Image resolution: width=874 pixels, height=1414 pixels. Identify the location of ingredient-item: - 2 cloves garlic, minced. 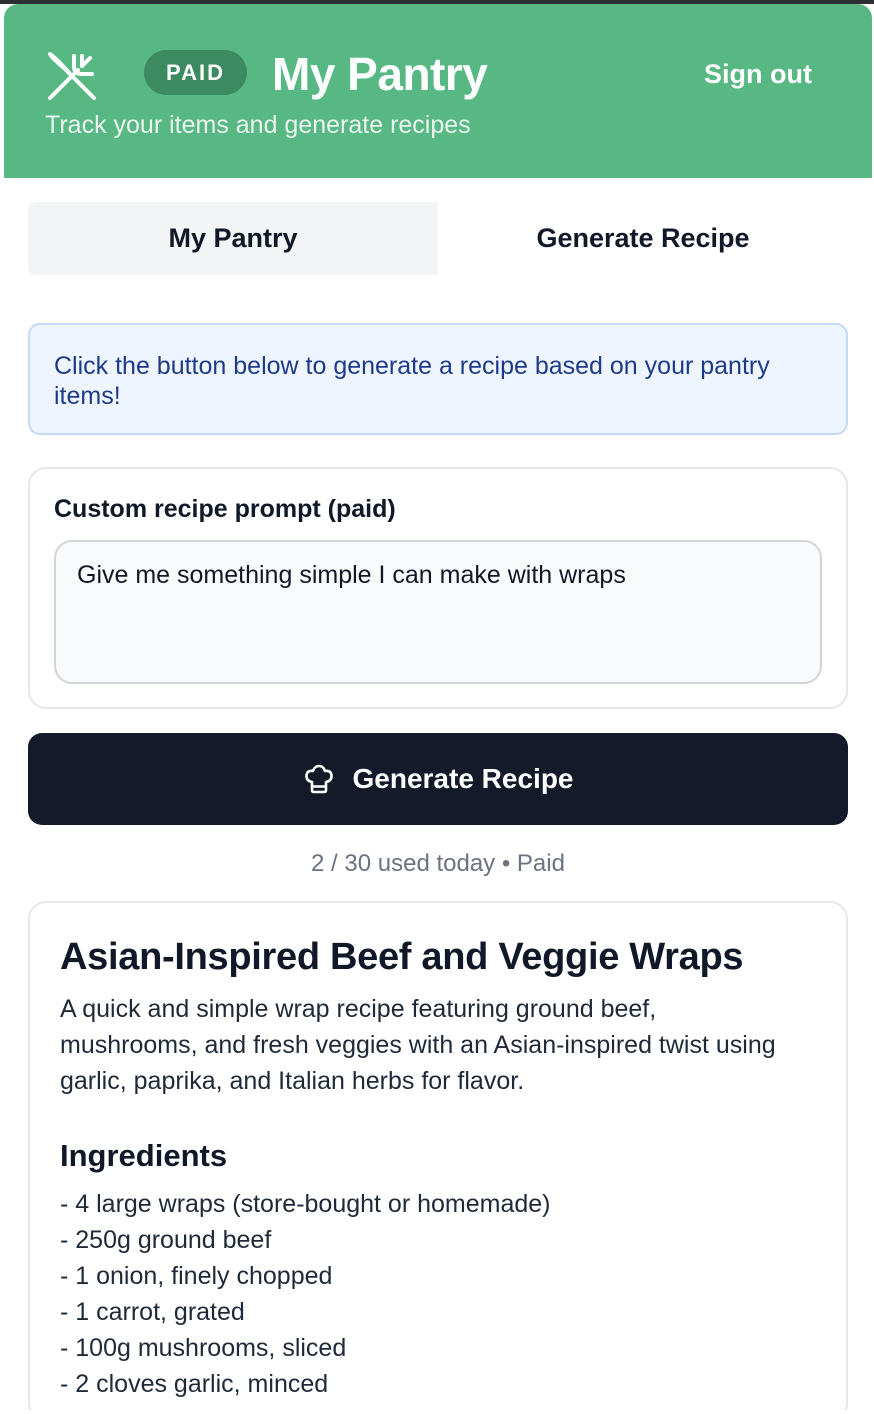
(194, 1384).